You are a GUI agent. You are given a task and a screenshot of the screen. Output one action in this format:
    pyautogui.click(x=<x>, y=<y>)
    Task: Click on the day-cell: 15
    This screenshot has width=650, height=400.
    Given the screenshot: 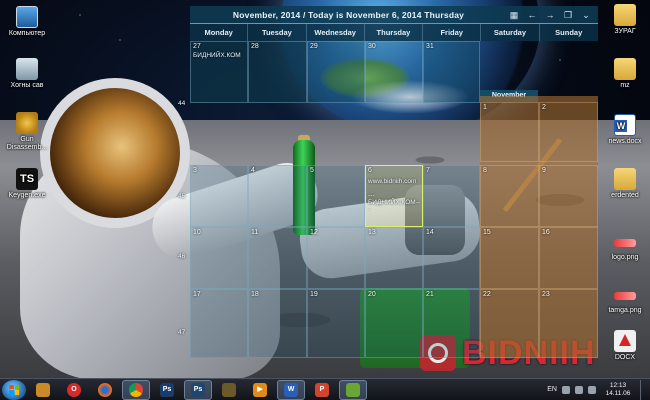 What is the action you would take?
    pyautogui.click(x=509, y=258)
    